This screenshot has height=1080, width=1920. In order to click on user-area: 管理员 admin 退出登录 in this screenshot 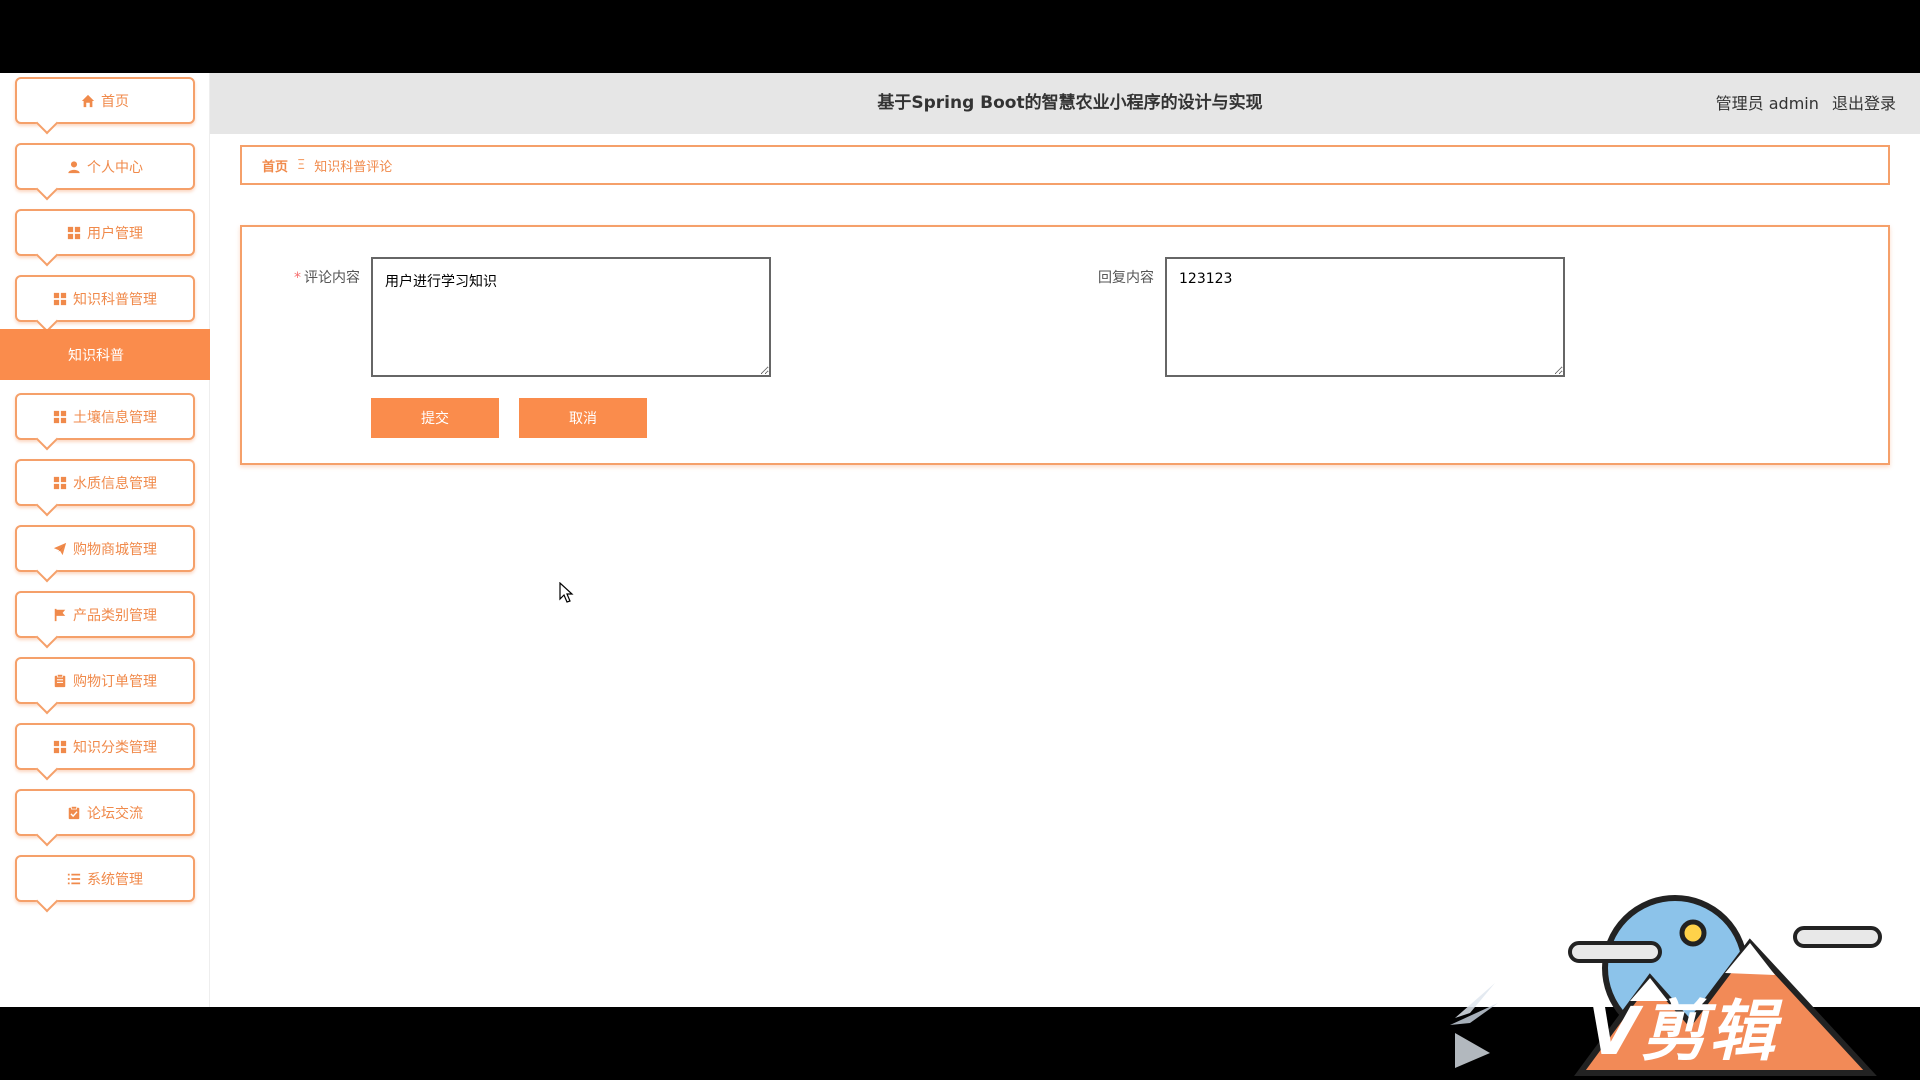, I will do `click(1802, 103)`.